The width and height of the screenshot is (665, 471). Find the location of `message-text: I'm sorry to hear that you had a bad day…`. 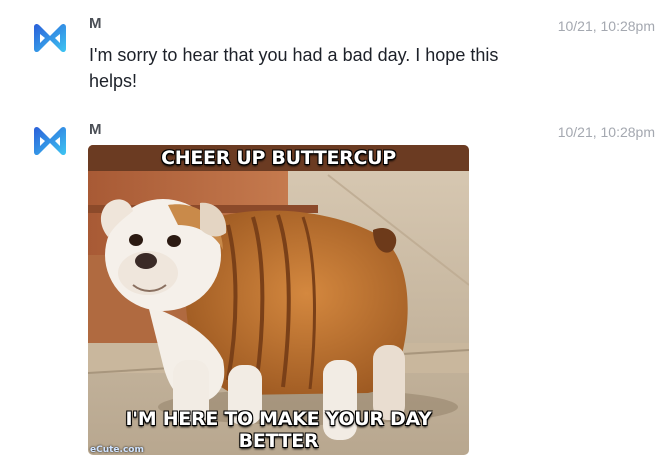

message-text: I'm sorry to hear that you had a bad day… is located at coordinates (294, 68).